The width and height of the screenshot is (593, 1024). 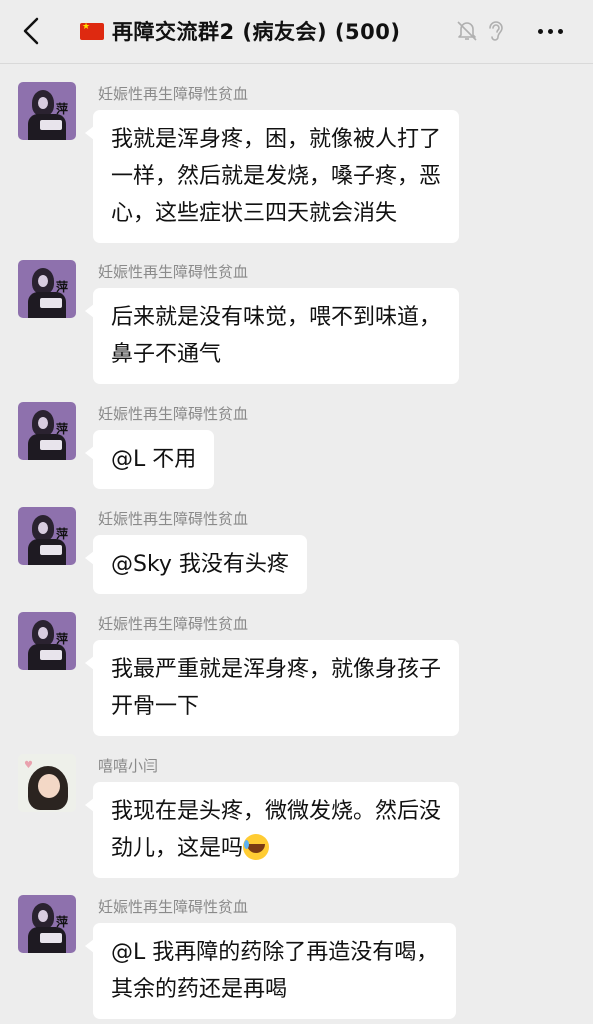 I want to click on message-text: 劲儿，这是吗, so click(x=177, y=848).